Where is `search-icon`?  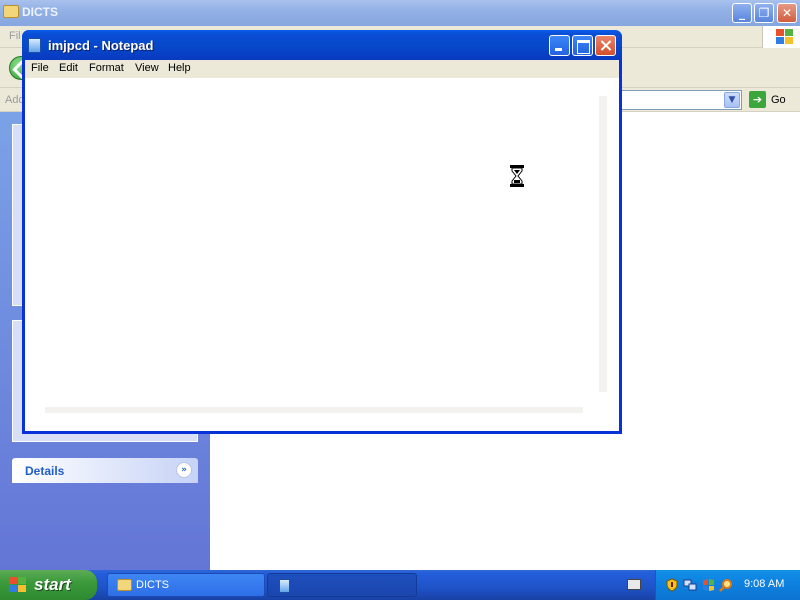 search-icon is located at coordinates (726, 585).